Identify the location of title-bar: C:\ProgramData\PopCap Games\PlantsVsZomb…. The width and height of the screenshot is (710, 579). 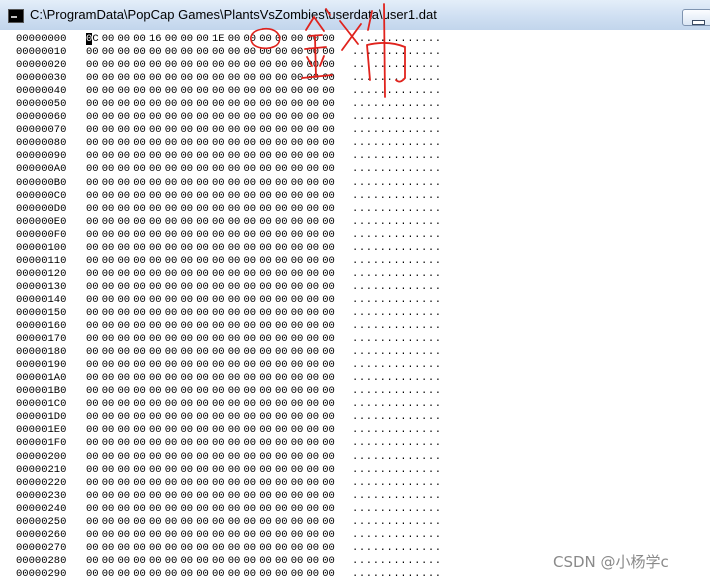
(355, 15).